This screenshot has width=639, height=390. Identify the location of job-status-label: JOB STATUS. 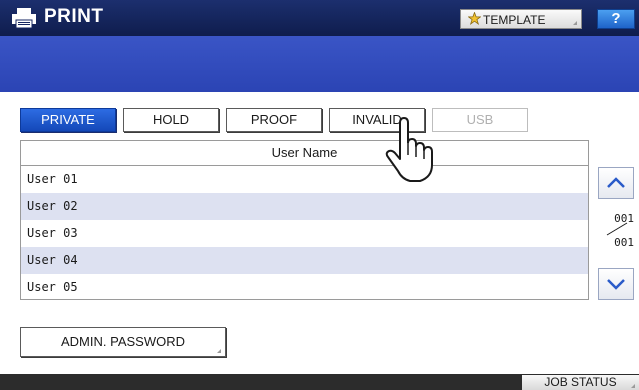
(580, 382).